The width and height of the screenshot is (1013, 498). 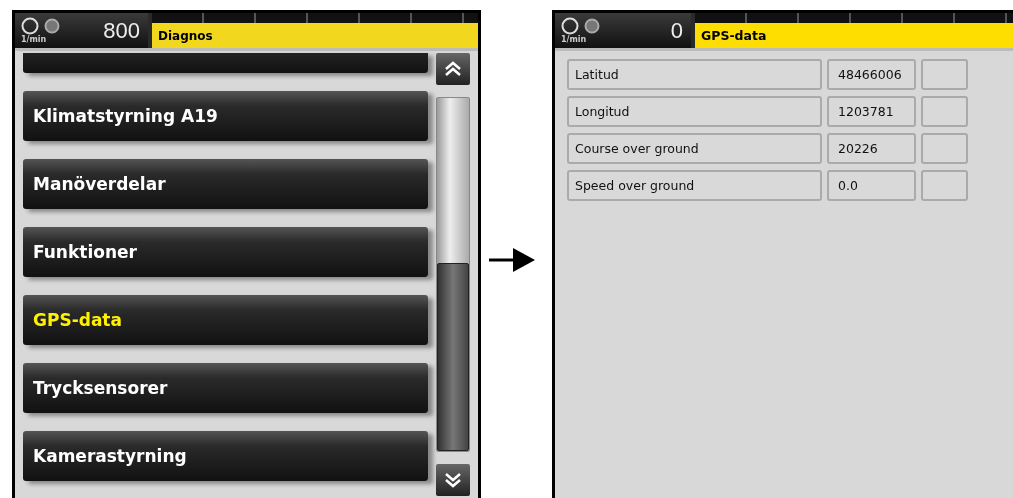 I want to click on data-value: 1203781, so click(x=871, y=111).